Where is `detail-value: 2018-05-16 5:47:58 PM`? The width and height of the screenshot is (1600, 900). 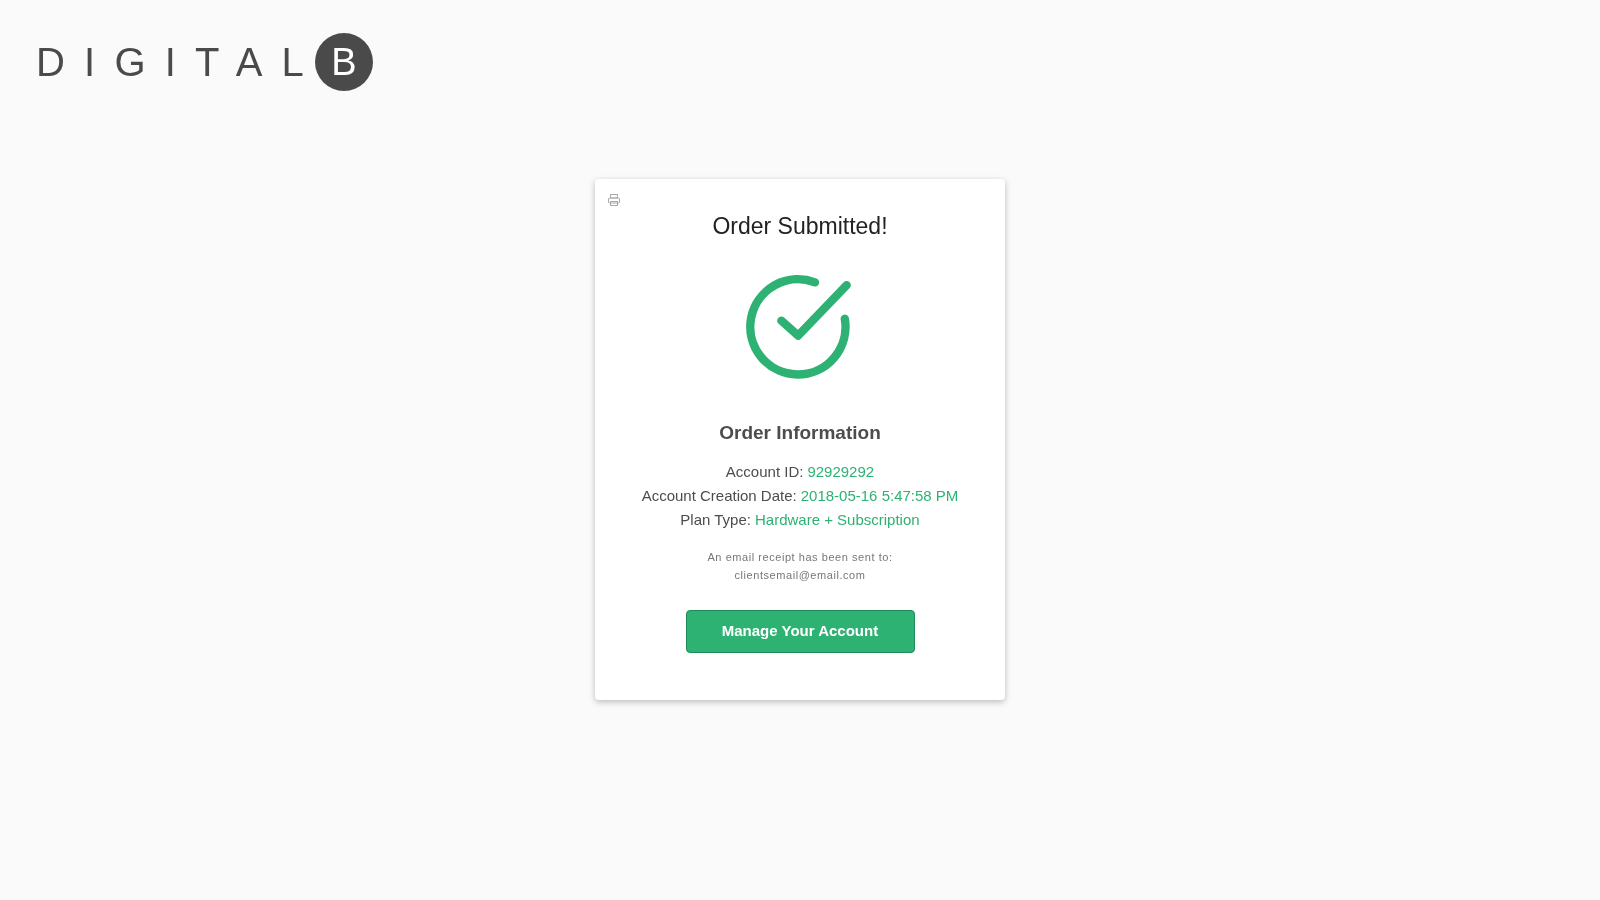 detail-value: 2018-05-16 5:47:58 PM is located at coordinates (879, 496).